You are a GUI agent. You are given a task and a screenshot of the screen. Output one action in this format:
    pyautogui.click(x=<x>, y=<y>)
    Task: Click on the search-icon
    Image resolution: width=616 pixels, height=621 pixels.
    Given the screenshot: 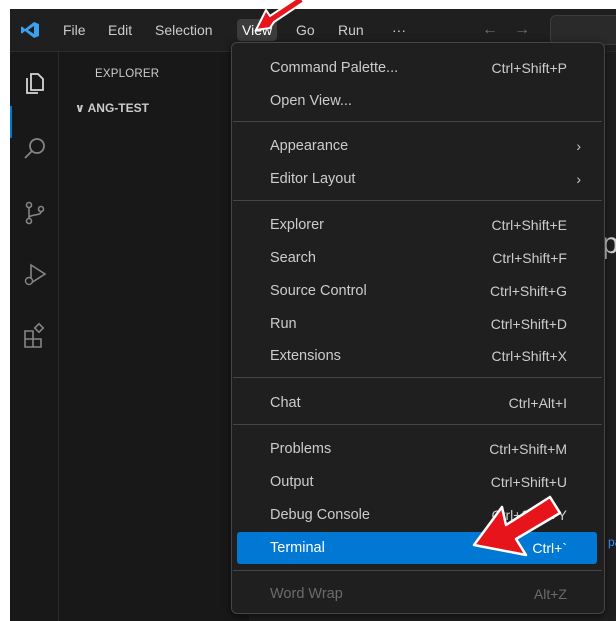 What is the action you would take?
    pyautogui.click(x=35, y=149)
    